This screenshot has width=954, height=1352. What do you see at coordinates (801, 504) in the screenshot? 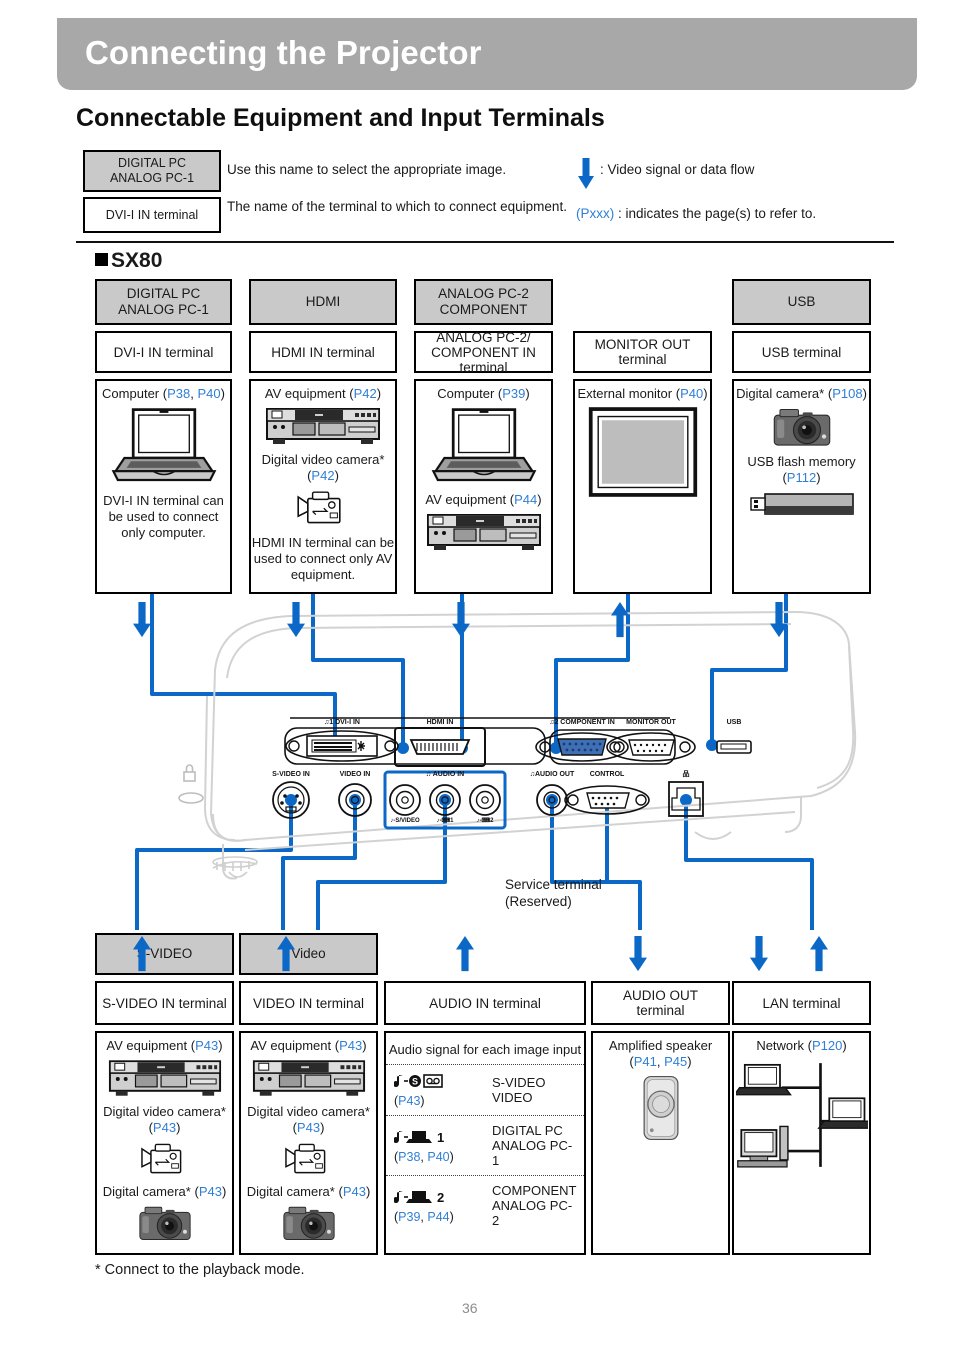
I see `usb-stick-icon` at bounding box center [801, 504].